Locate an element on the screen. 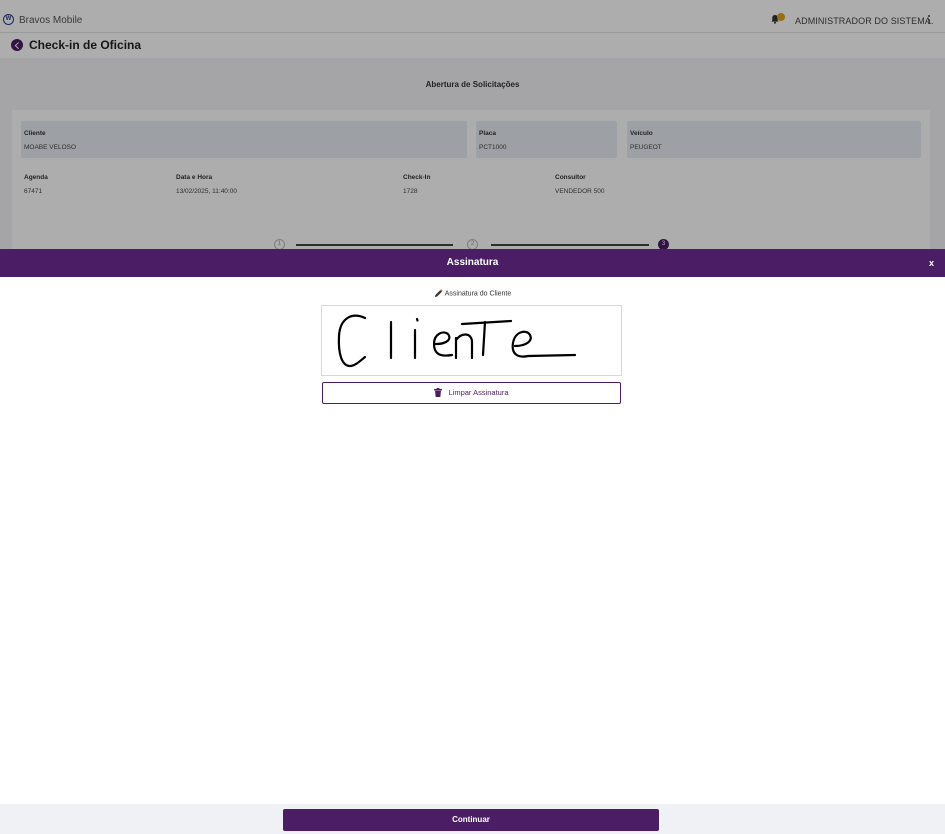  continue-button: Continuar is located at coordinates (471, 820).